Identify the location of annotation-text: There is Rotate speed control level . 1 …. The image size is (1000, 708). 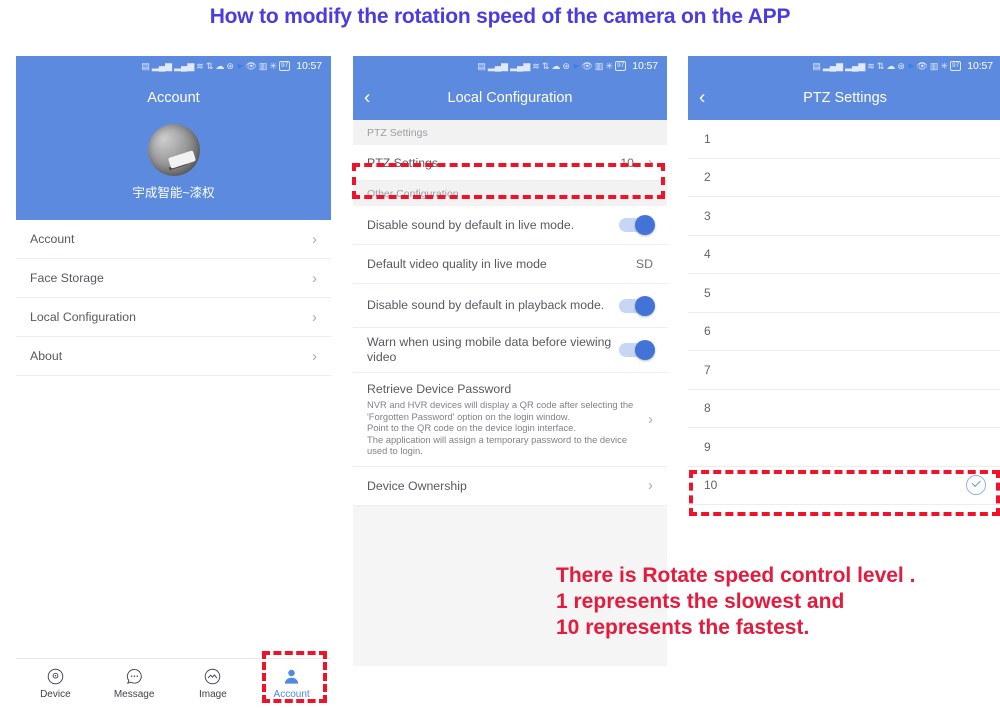
(736, 601).